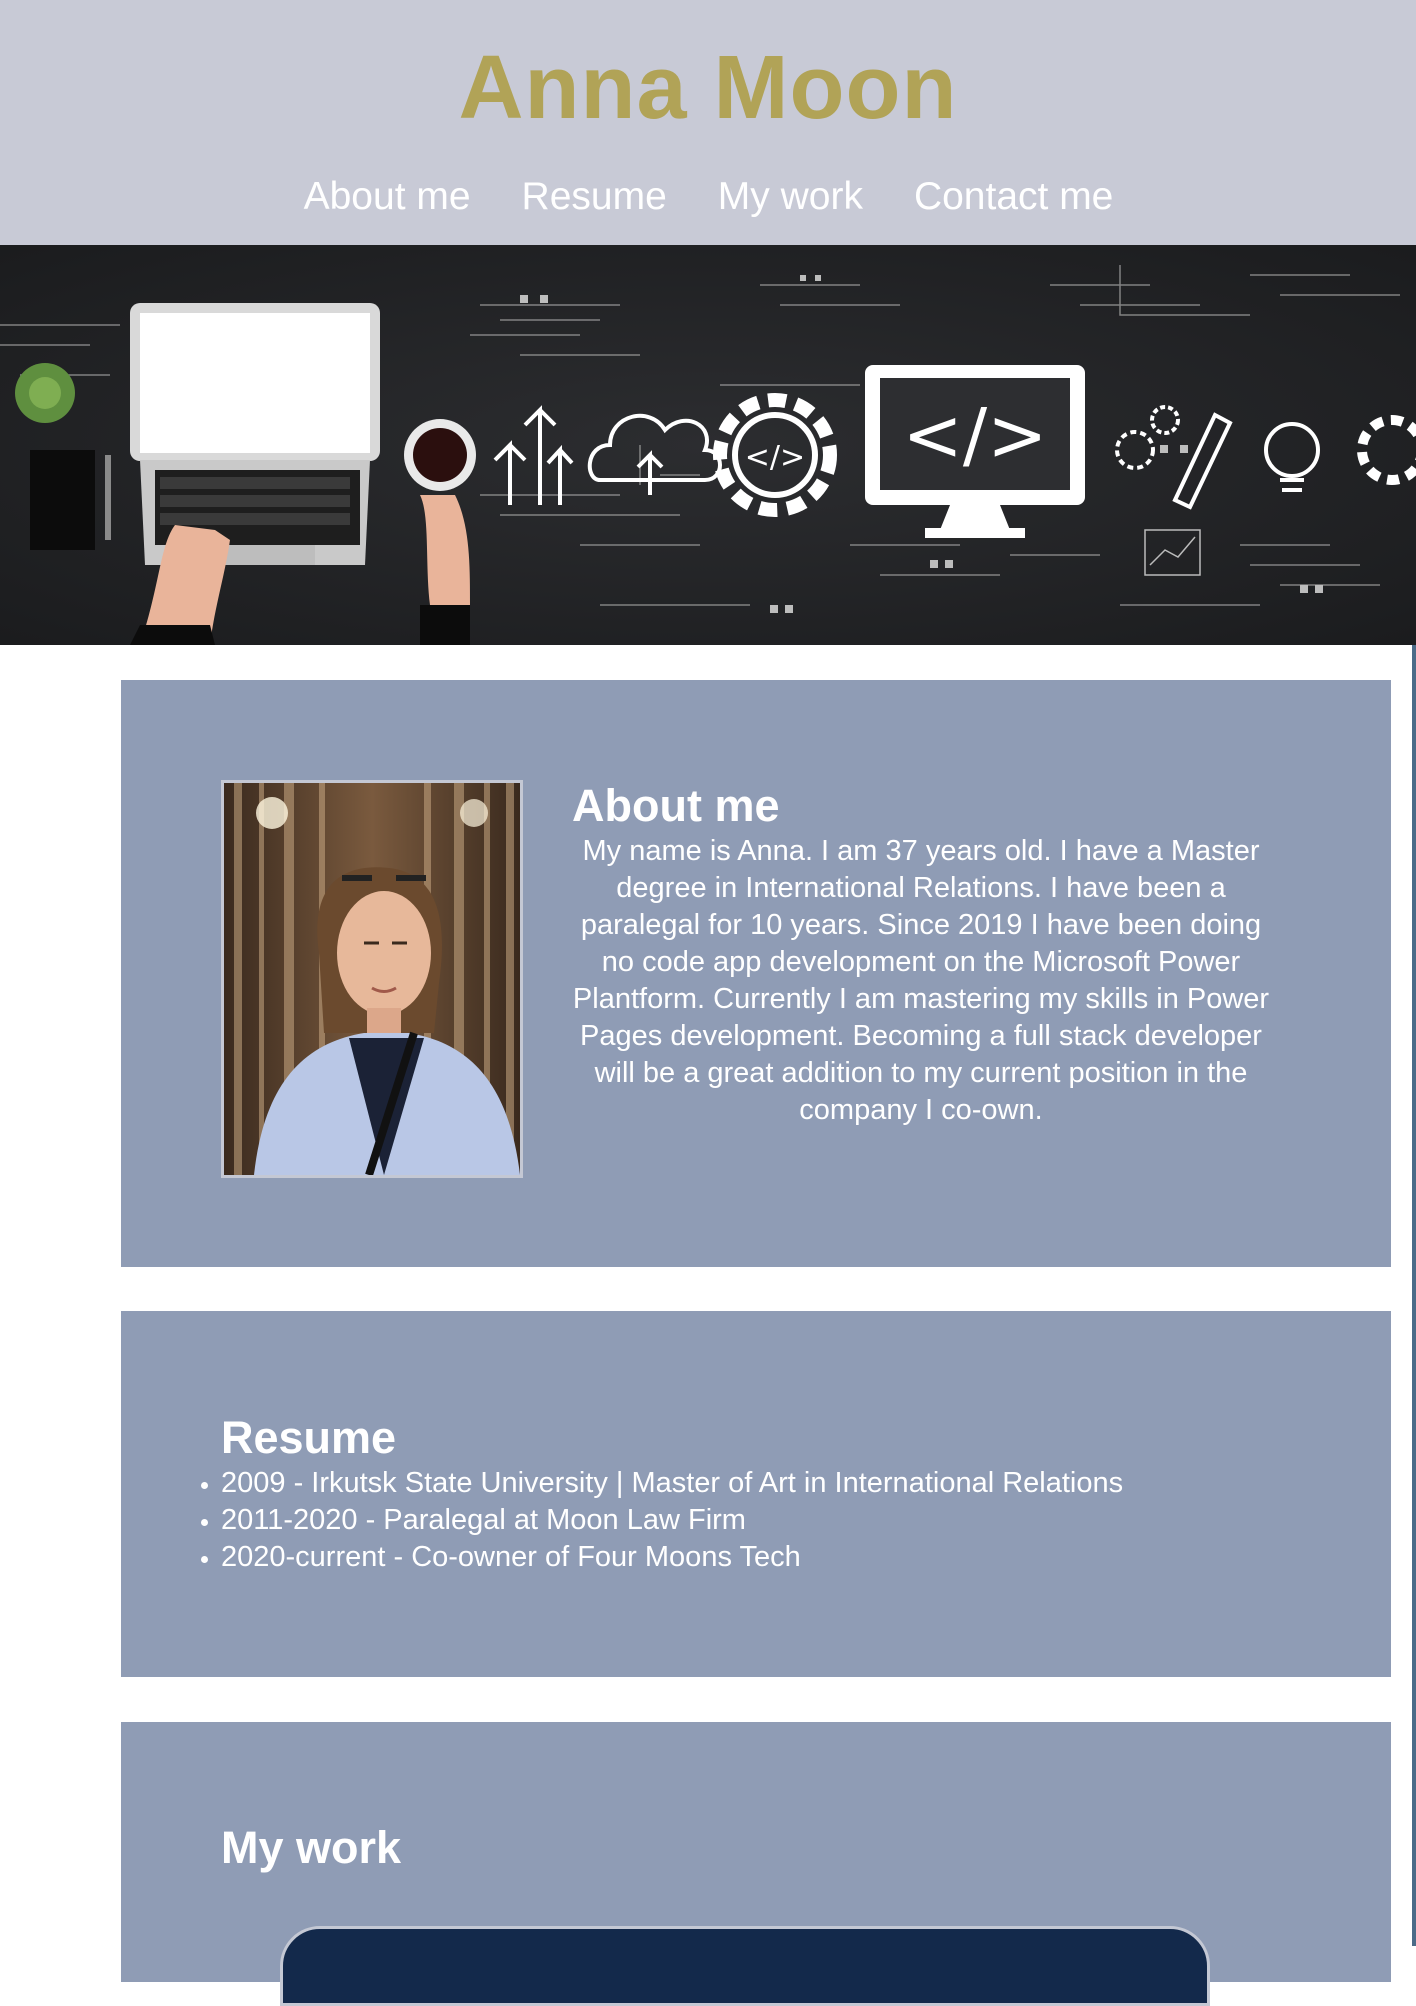 The height and width of the screenshot is (2006, 1416). What do you see at coordinates (387, 197) in the screenshot?
I see `nav-about-me: About me` at bounding box center [387, 197].